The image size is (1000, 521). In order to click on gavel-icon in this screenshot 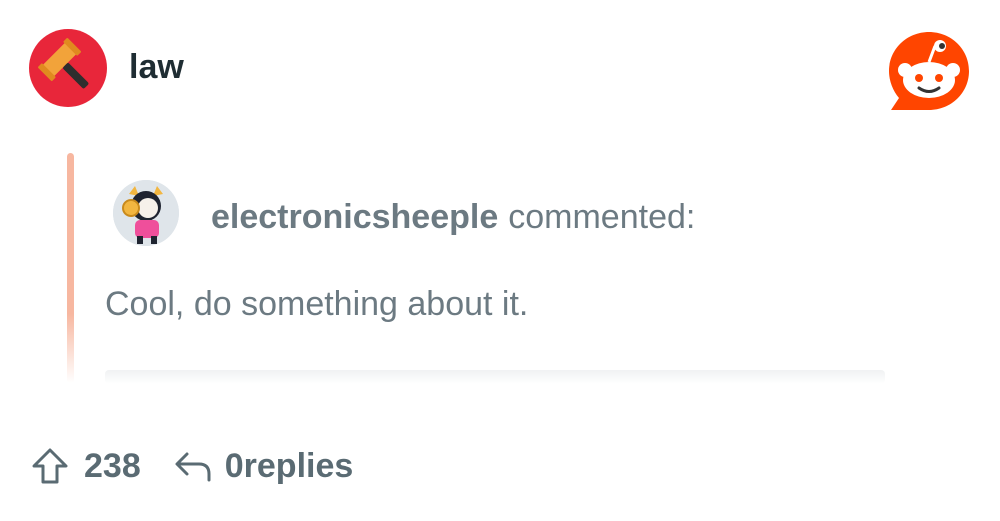, I will do `click(63, 63)`.